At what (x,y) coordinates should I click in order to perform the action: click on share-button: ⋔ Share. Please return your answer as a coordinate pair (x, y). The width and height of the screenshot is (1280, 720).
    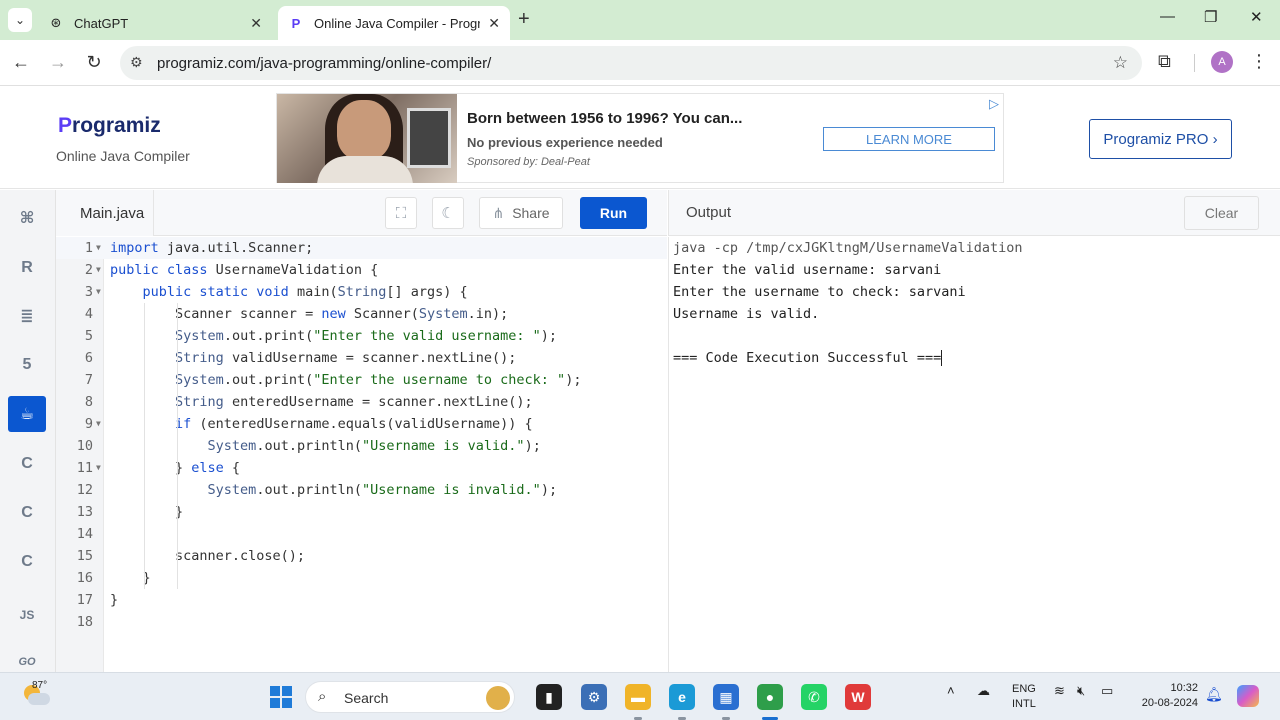
    Looking at the image, I should click on (521, 213).